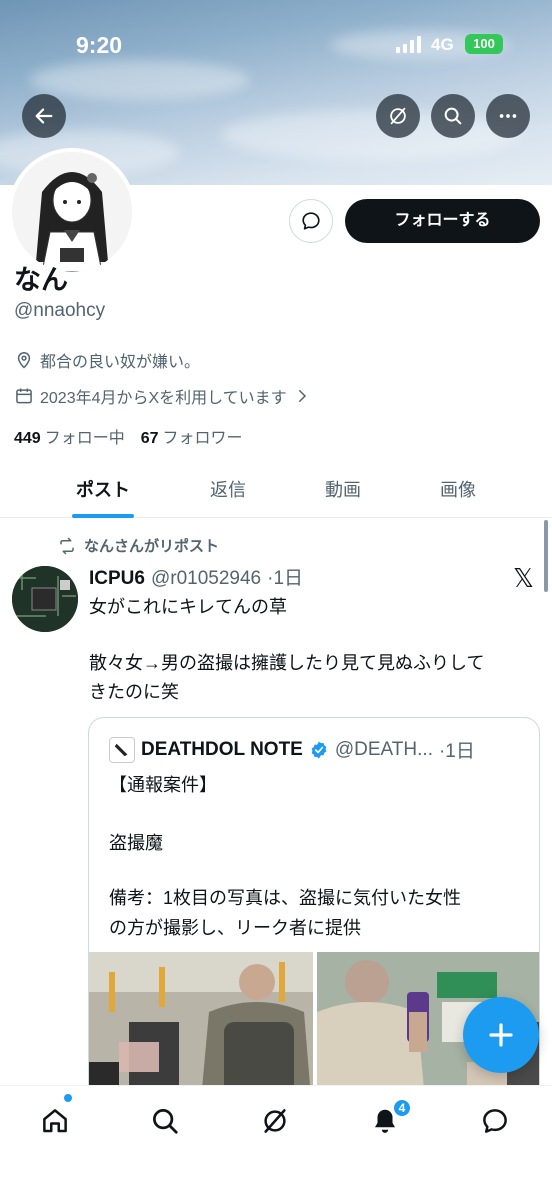 The image size is (552, 1200). I want to click on nav-grok, so click(275, 1121).